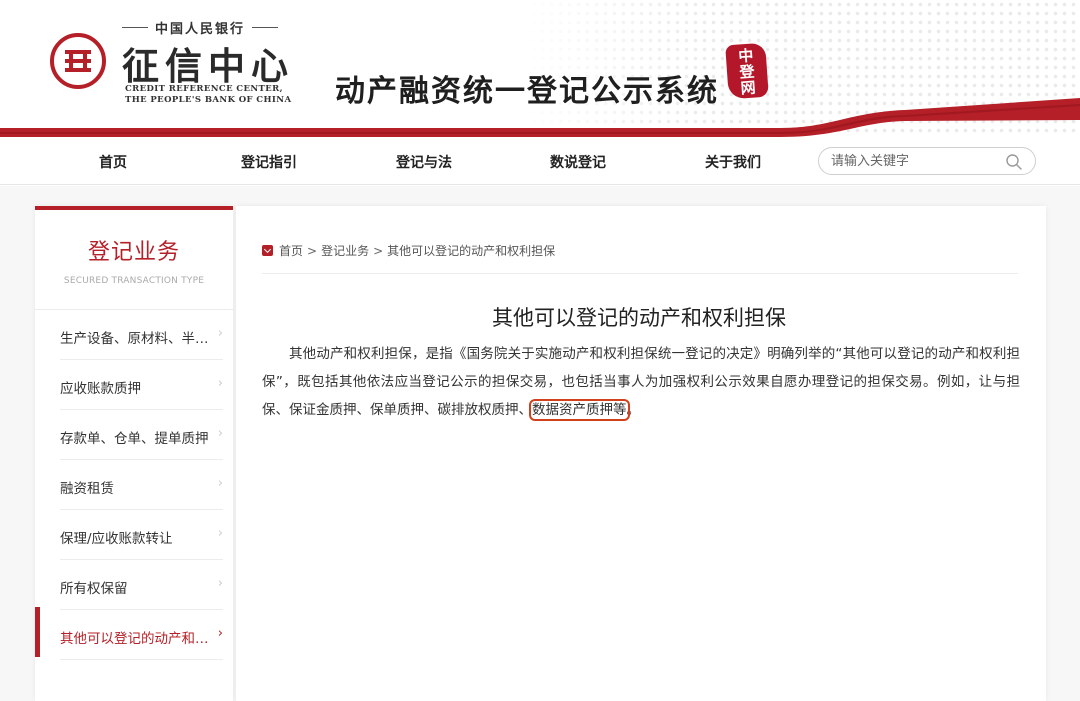 The image size is (1080, 701). What do you see at coordinates (87, 489) in the screenshot?
I see `sidebar-item-label: 融资租赁` at bounding box center [87, 489].